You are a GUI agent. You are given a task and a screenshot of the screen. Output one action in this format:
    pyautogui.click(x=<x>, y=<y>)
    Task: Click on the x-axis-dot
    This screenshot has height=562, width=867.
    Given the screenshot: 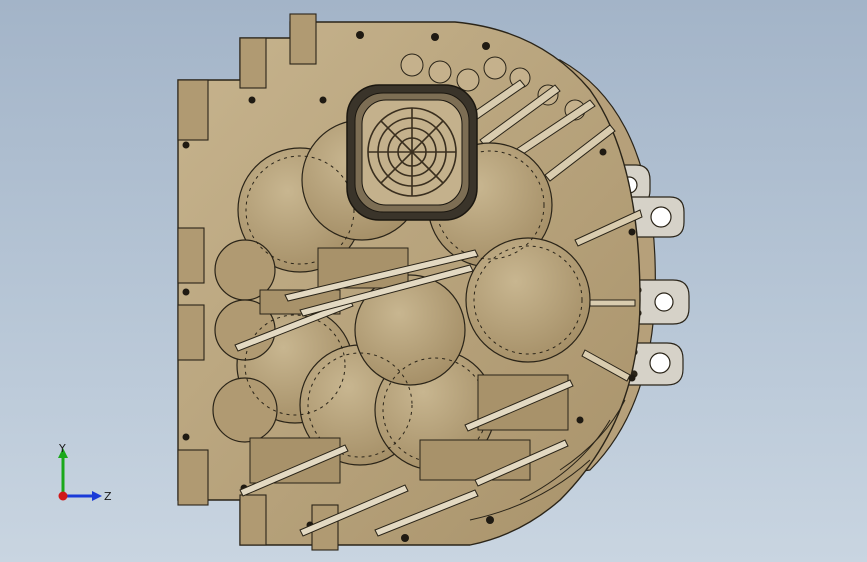 What is the action you would take?
    pyautogui.click(x=63, y=496)
    